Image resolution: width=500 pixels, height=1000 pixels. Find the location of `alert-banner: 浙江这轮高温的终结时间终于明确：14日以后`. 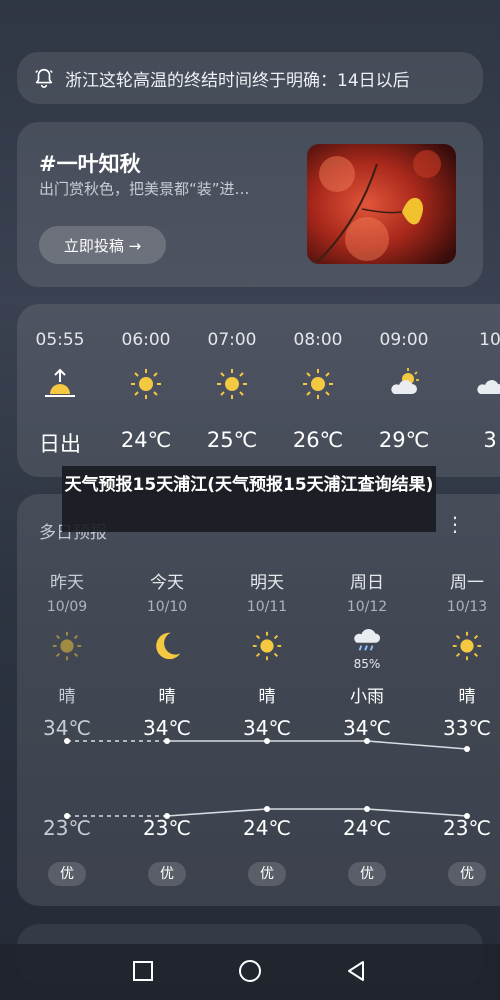

alert-banner: 浙江这轮高温的终结时间终于明确：14日以后 is located at coordinates (250, 78).